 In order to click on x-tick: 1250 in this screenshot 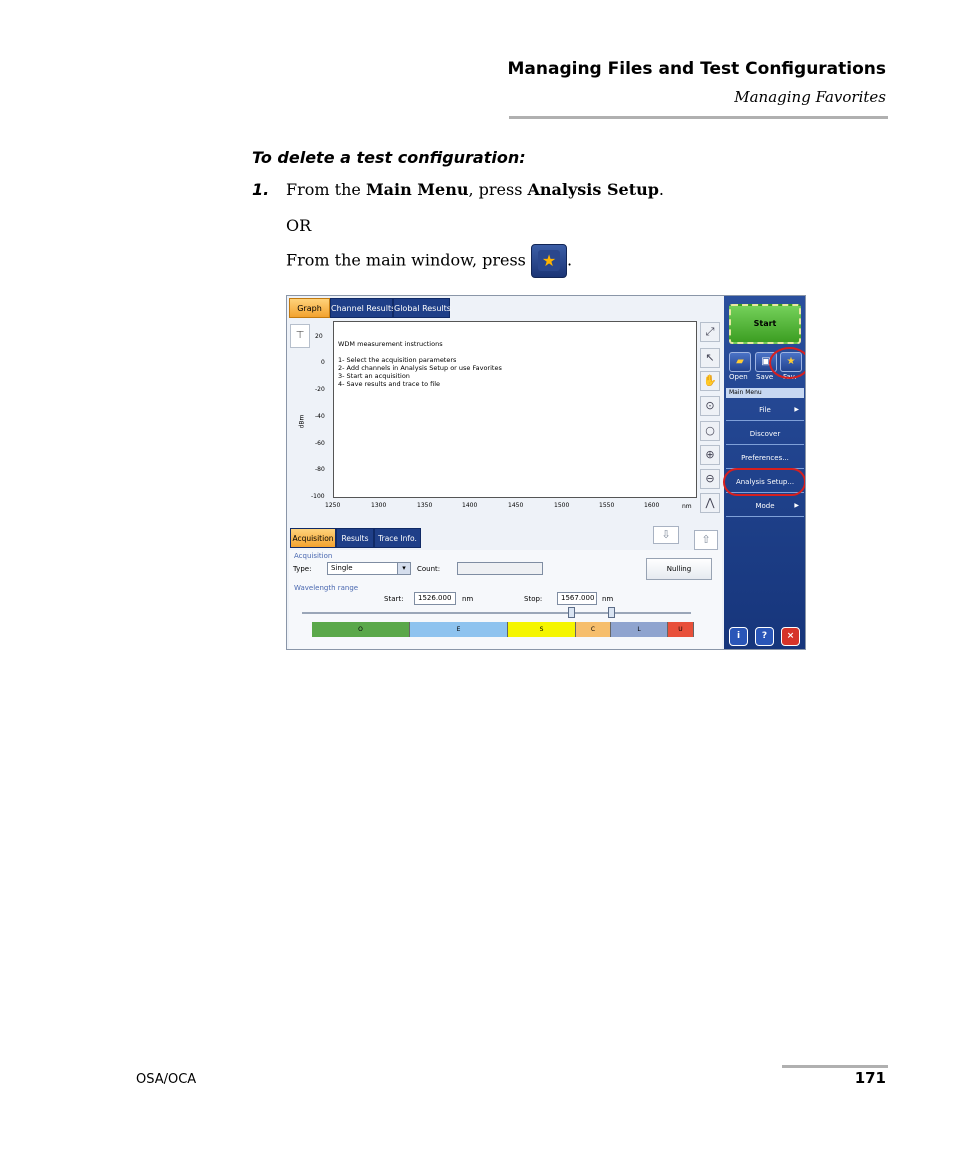, I will do `click(333, 505)`.